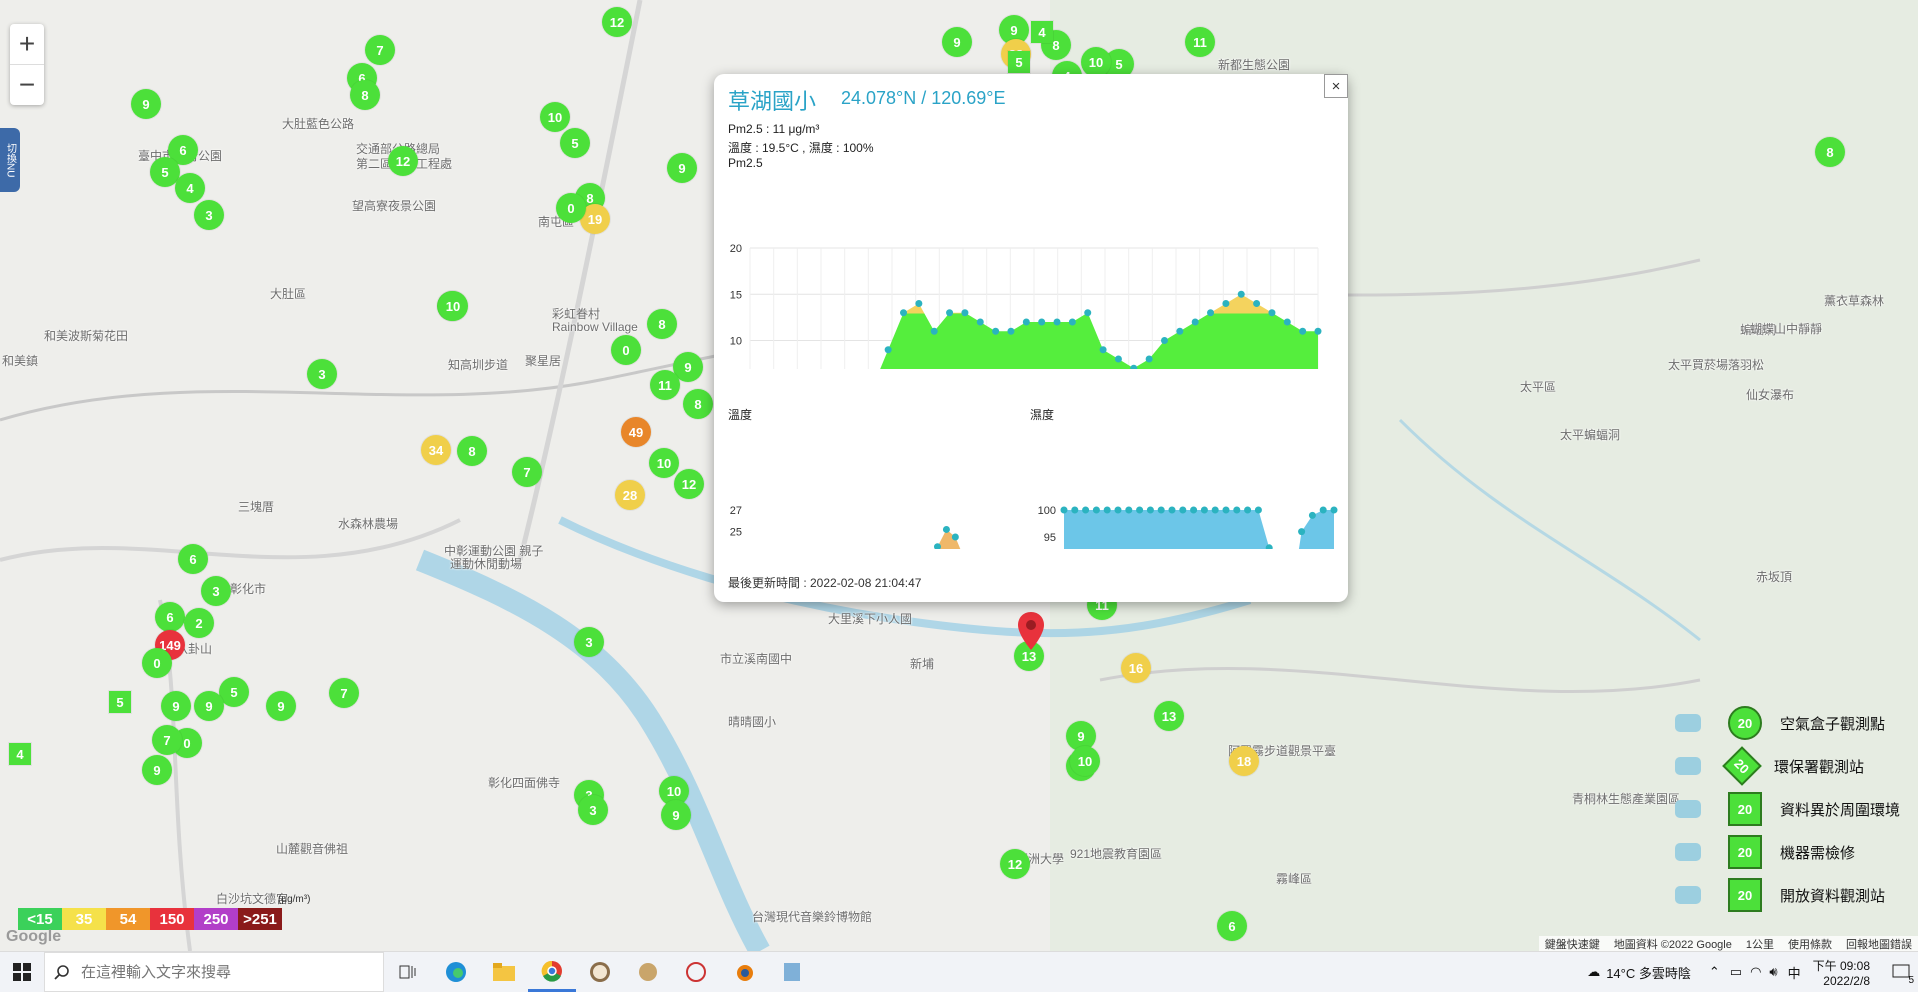 The height and width of the screenshot is (992, 1918). Describe the element at coordinates (436, 450) in the screenshot. I see `sensor-marker: 34` at that location.